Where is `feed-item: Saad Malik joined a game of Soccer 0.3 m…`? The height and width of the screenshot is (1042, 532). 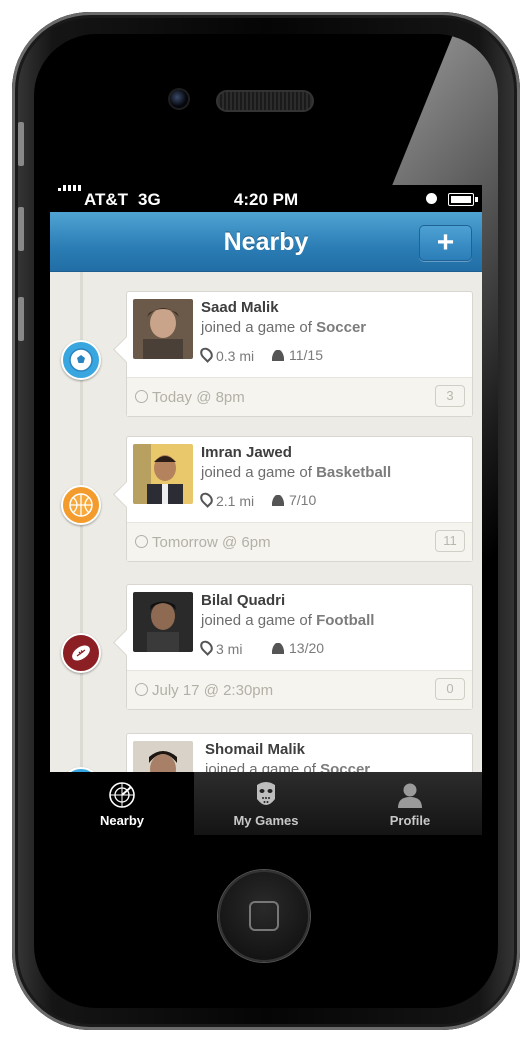 feed-item: Saad Malik joined a game of Soccer 0.3 m… is located at coordinates (266, 356).